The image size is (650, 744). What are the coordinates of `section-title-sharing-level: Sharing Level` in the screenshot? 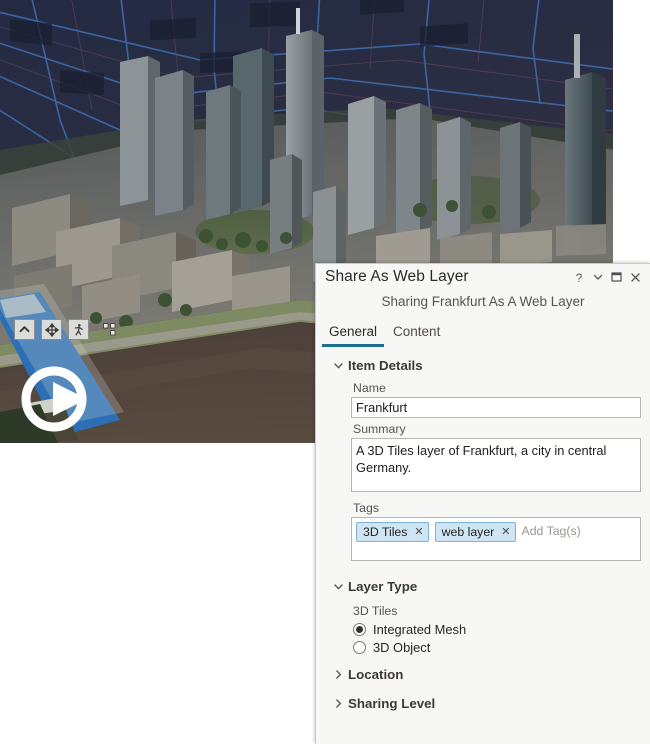 It's located at (392, 703).